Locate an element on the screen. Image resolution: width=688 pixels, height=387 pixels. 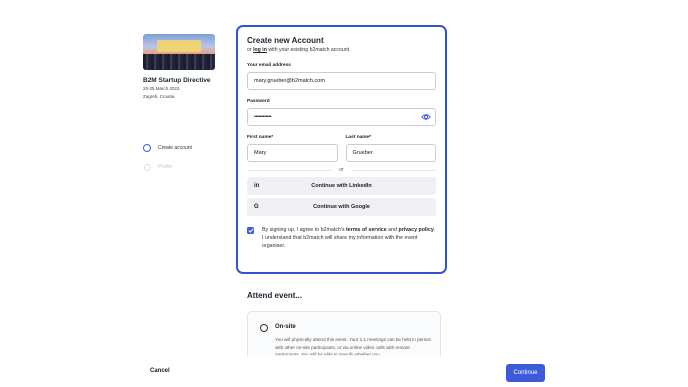
or-text: or is located at coordinates (341, 170).